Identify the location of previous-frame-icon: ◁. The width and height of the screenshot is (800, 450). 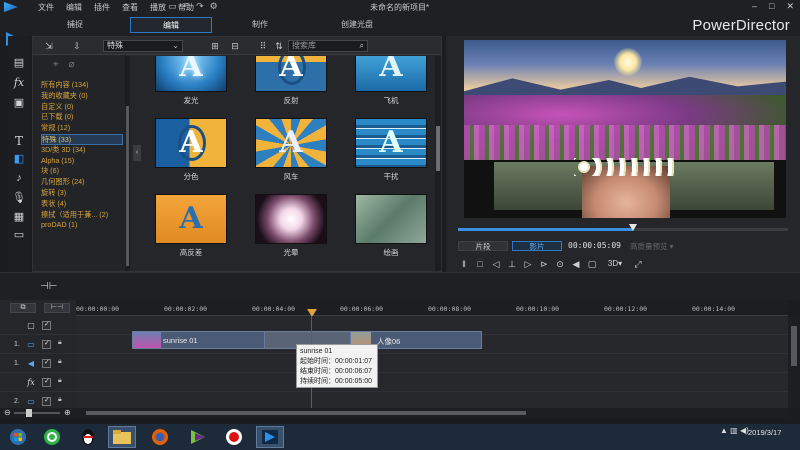
(496, 264).